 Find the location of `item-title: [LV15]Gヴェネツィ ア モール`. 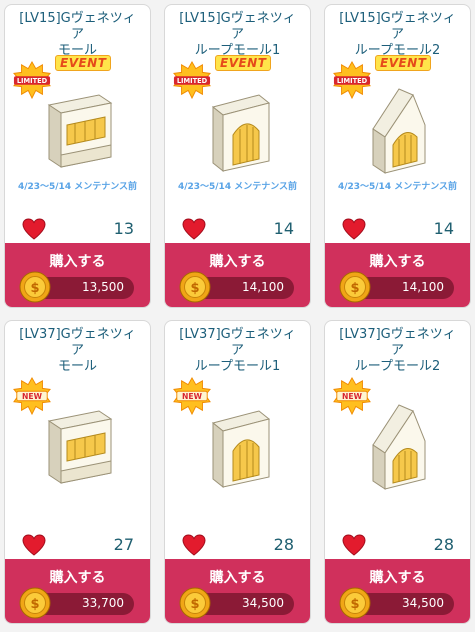

item-title: [LV15]Gヴェネツィ ア モール is located at coordinates (77, 34).